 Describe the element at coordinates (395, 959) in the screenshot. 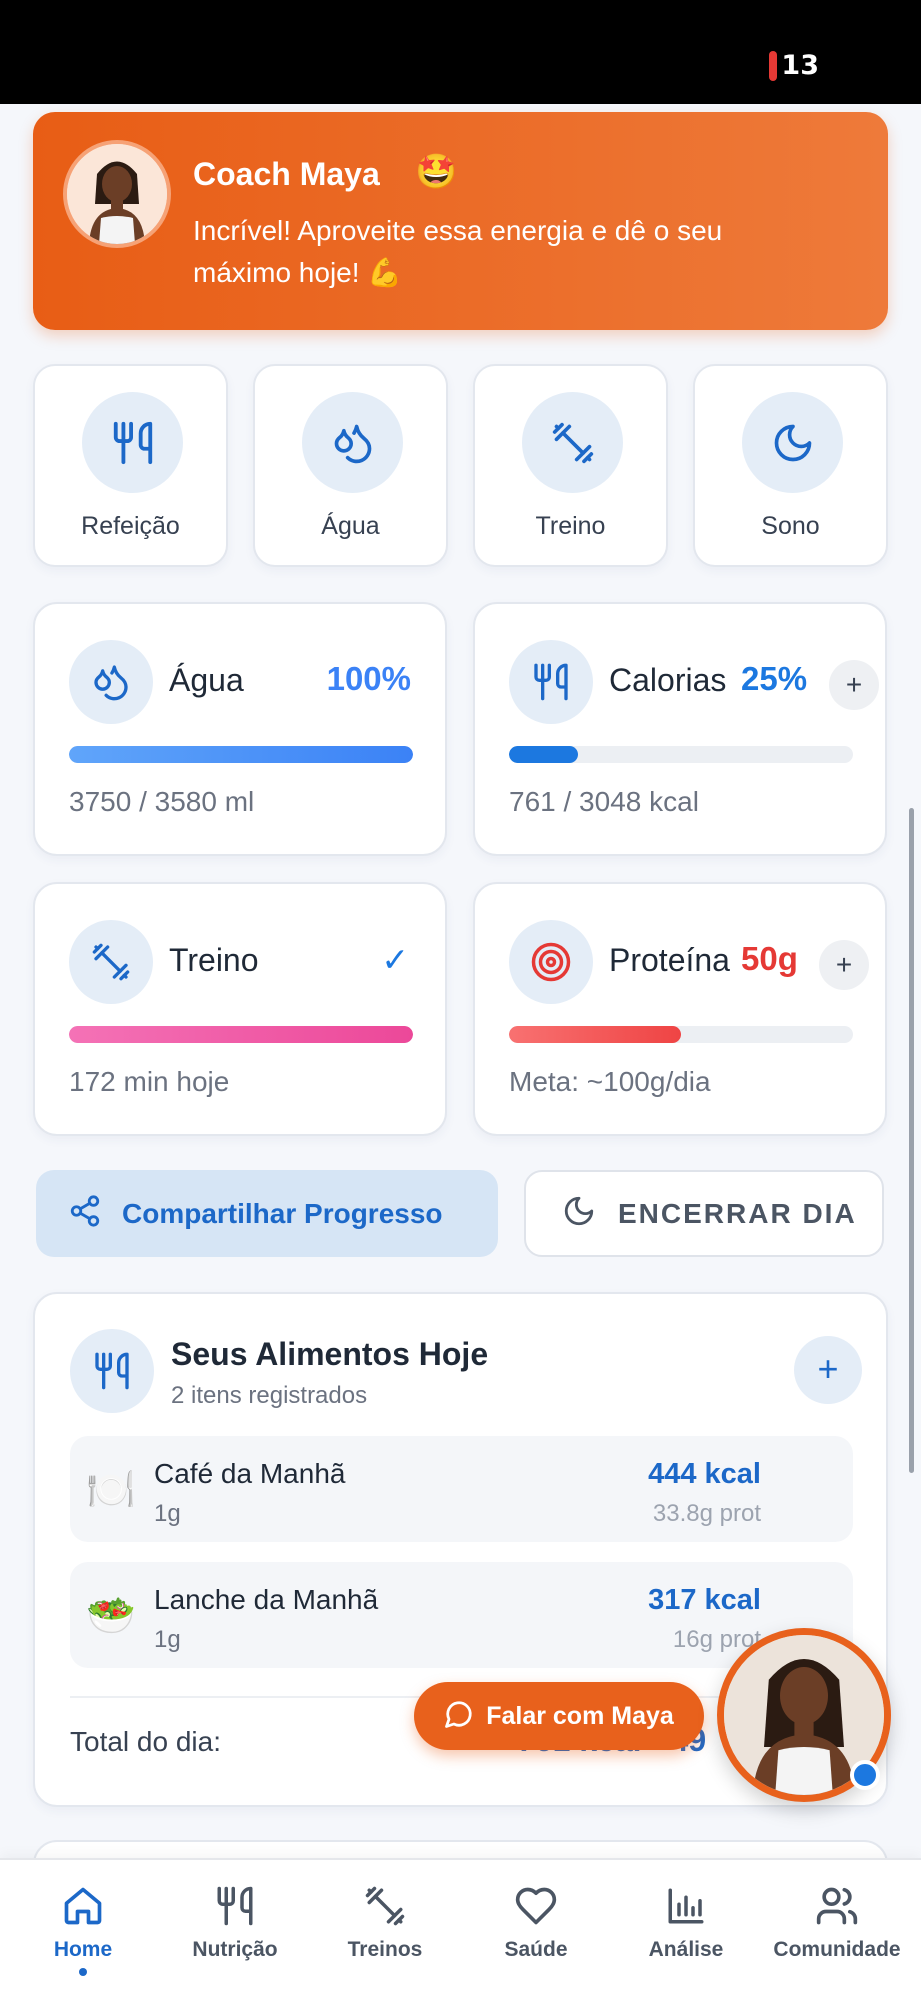

I see `check-icon: ✓` at that location.